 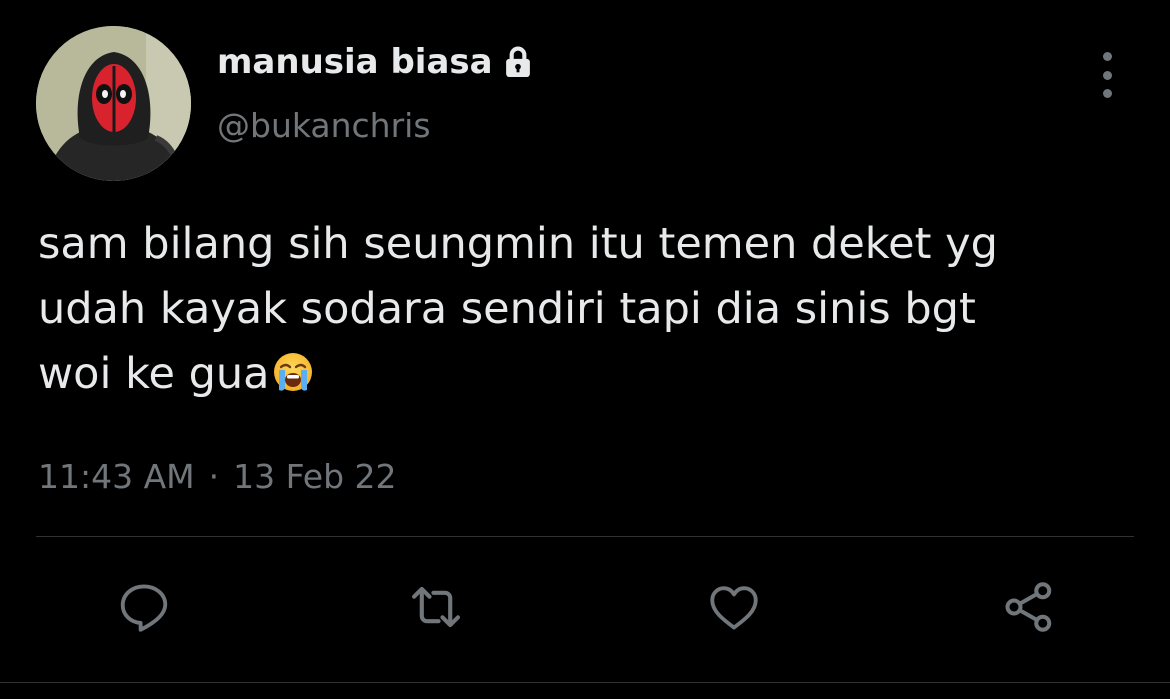 I want to click on loudly-crying-face-emoji-icon, so click(x=293, y=370).